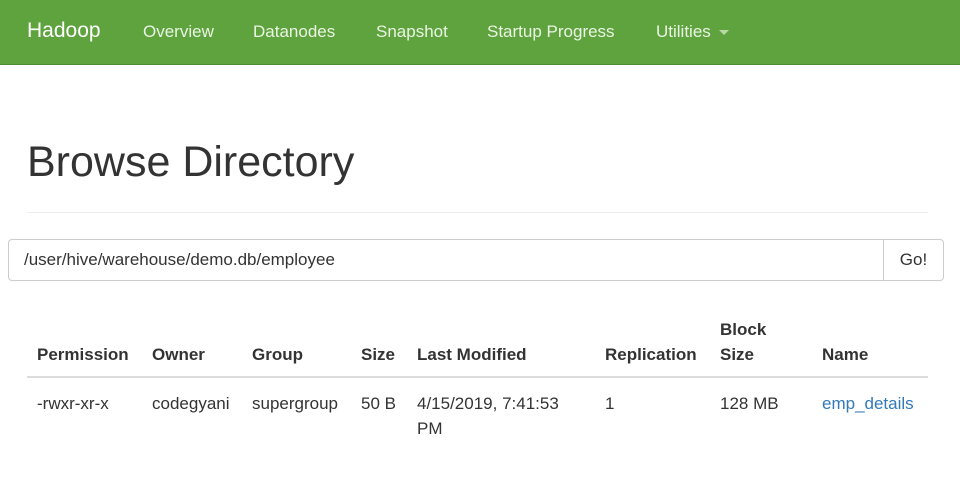 The image size is (960, 486). What do you see at coordinates (277, 355) in the screenshot?
I see `column-header-group: Group` at bounding box center [277, 355].